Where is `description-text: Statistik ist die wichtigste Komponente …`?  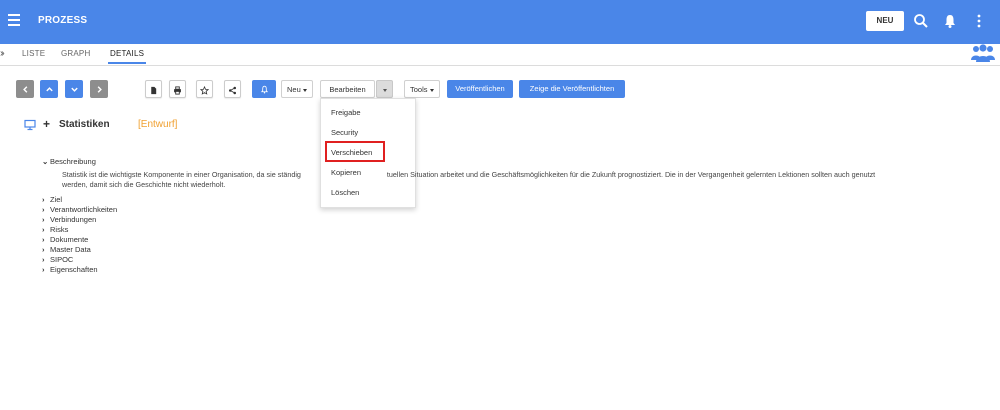 description-text: Statistik ist die wichtigste Komponente … is located at coordinates (512, 180).